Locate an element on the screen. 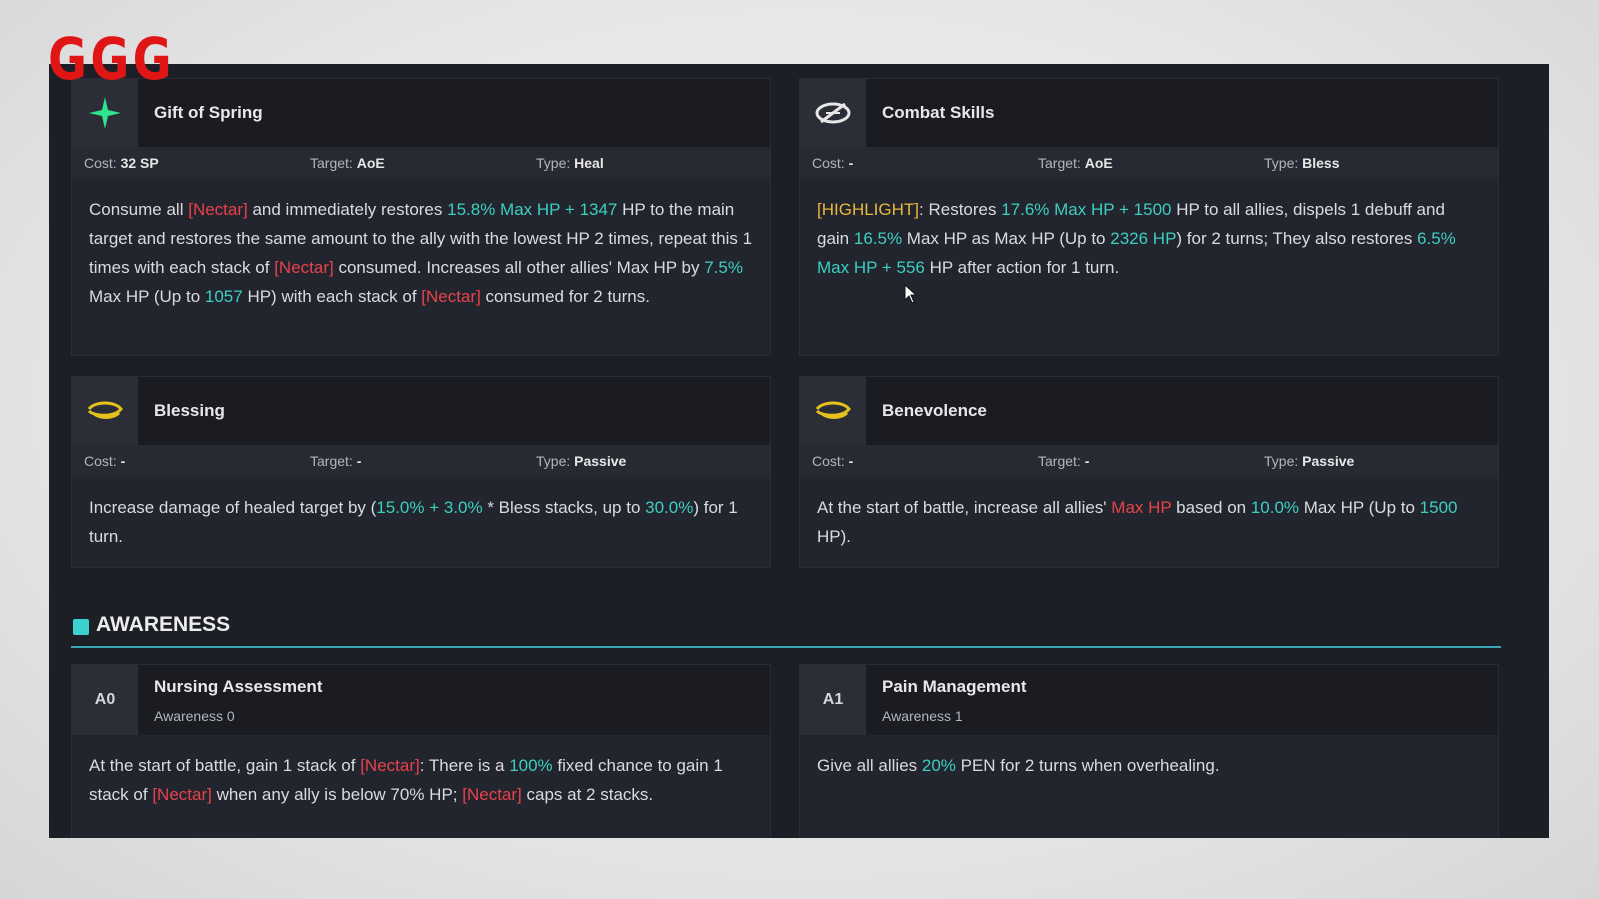 The width and height of the screenshot is (1599, 899). awareness-section-header: AWARENESS is located at coordinates (786, 629).